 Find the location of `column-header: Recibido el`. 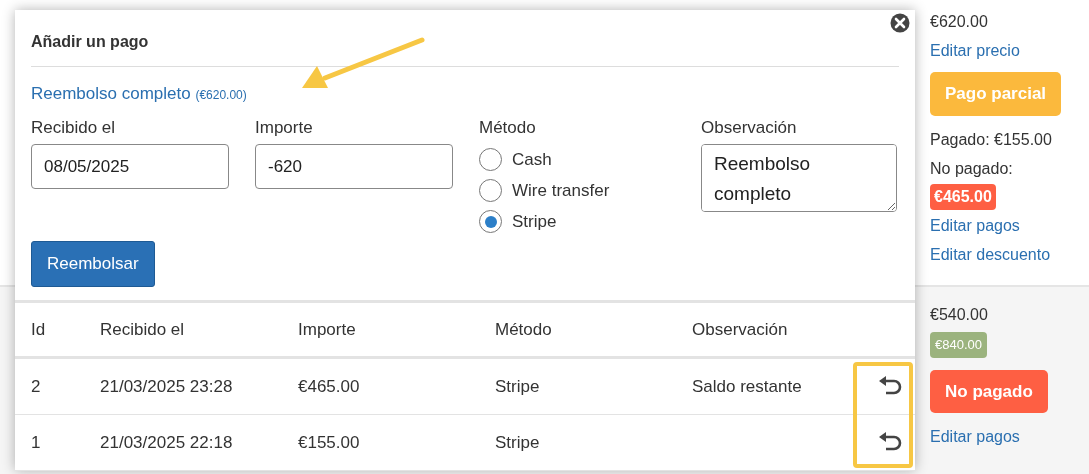

column-header: Recibido el is located at coordinates (143, 329).